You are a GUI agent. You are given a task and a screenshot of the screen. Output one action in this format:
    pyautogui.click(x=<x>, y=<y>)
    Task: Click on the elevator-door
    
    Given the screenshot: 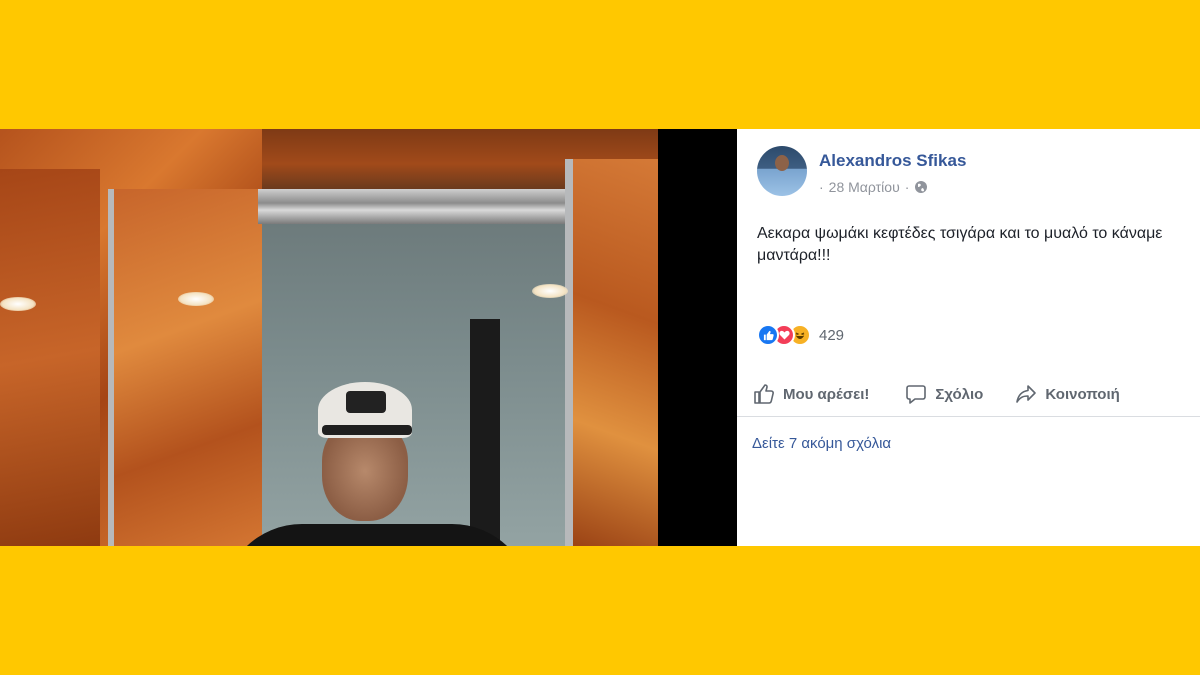 What is the action you would take?
    pyautogui.click(x=419, y=385)
    